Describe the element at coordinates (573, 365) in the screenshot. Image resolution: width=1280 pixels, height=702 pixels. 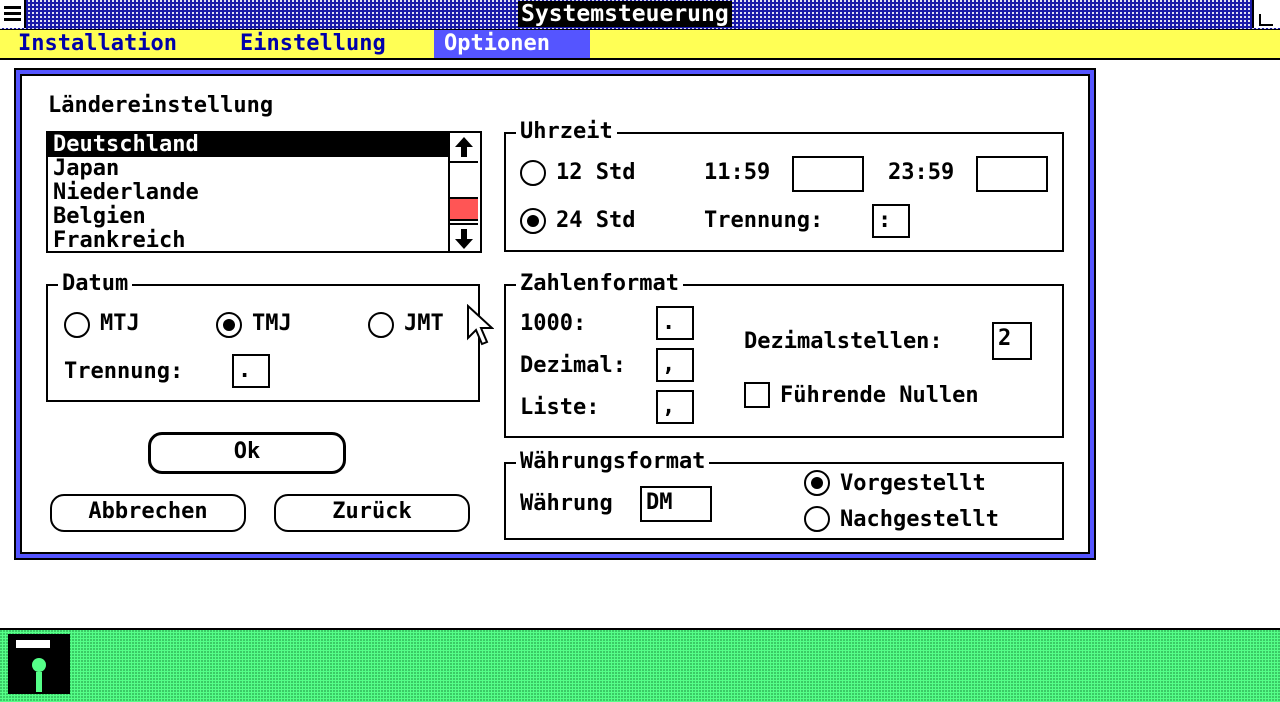
I see `decimal-label: Dezimal:` at that location.